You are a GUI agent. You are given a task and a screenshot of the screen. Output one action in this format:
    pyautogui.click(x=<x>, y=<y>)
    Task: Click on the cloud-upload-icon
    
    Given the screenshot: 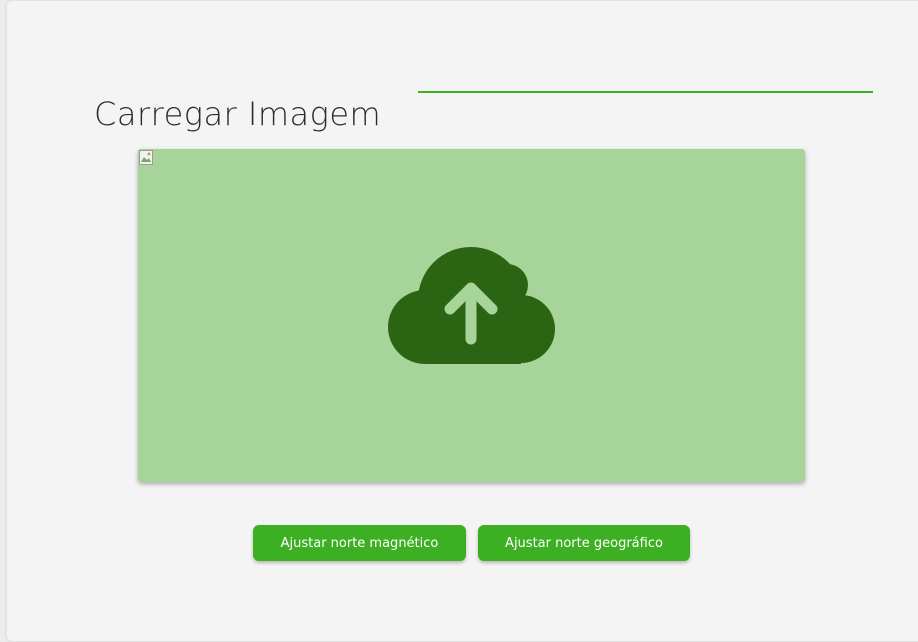 What is the action you would take?
    pyautogui.click(x=471, y=305)
    